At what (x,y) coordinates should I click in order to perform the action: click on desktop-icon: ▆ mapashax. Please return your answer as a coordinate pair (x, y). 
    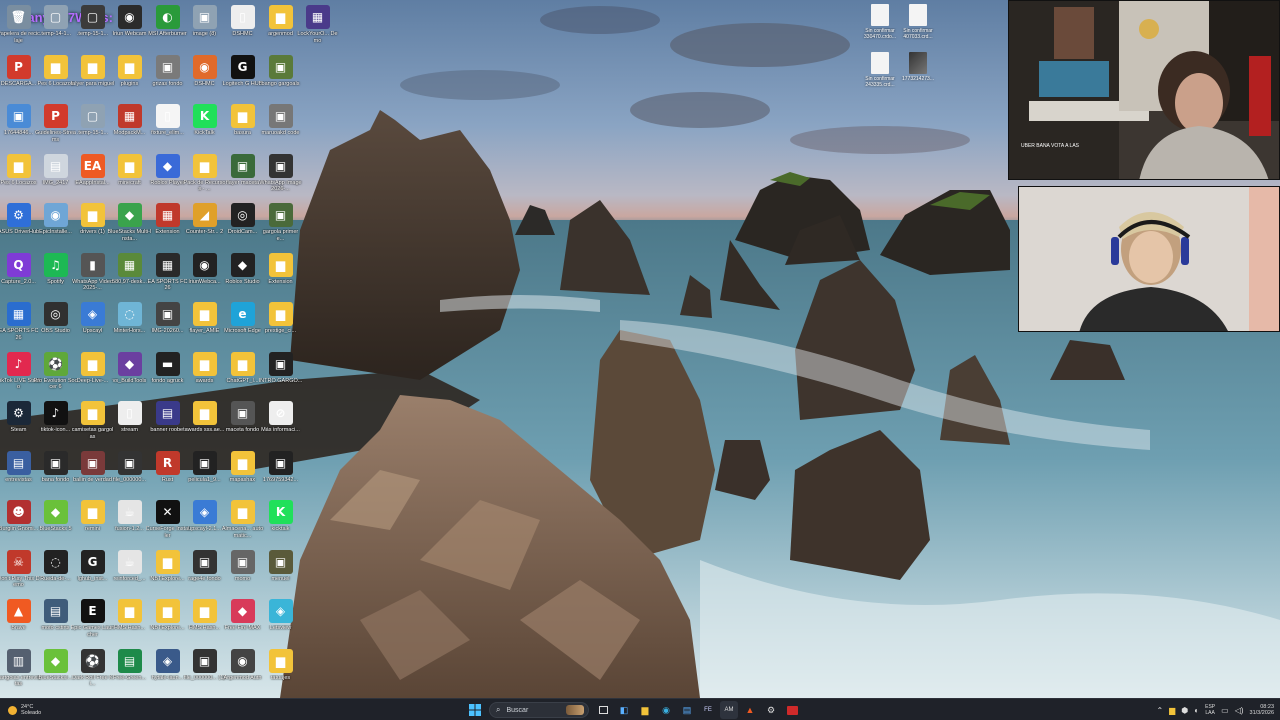
    Looking at the image, I should click on (242, 472).